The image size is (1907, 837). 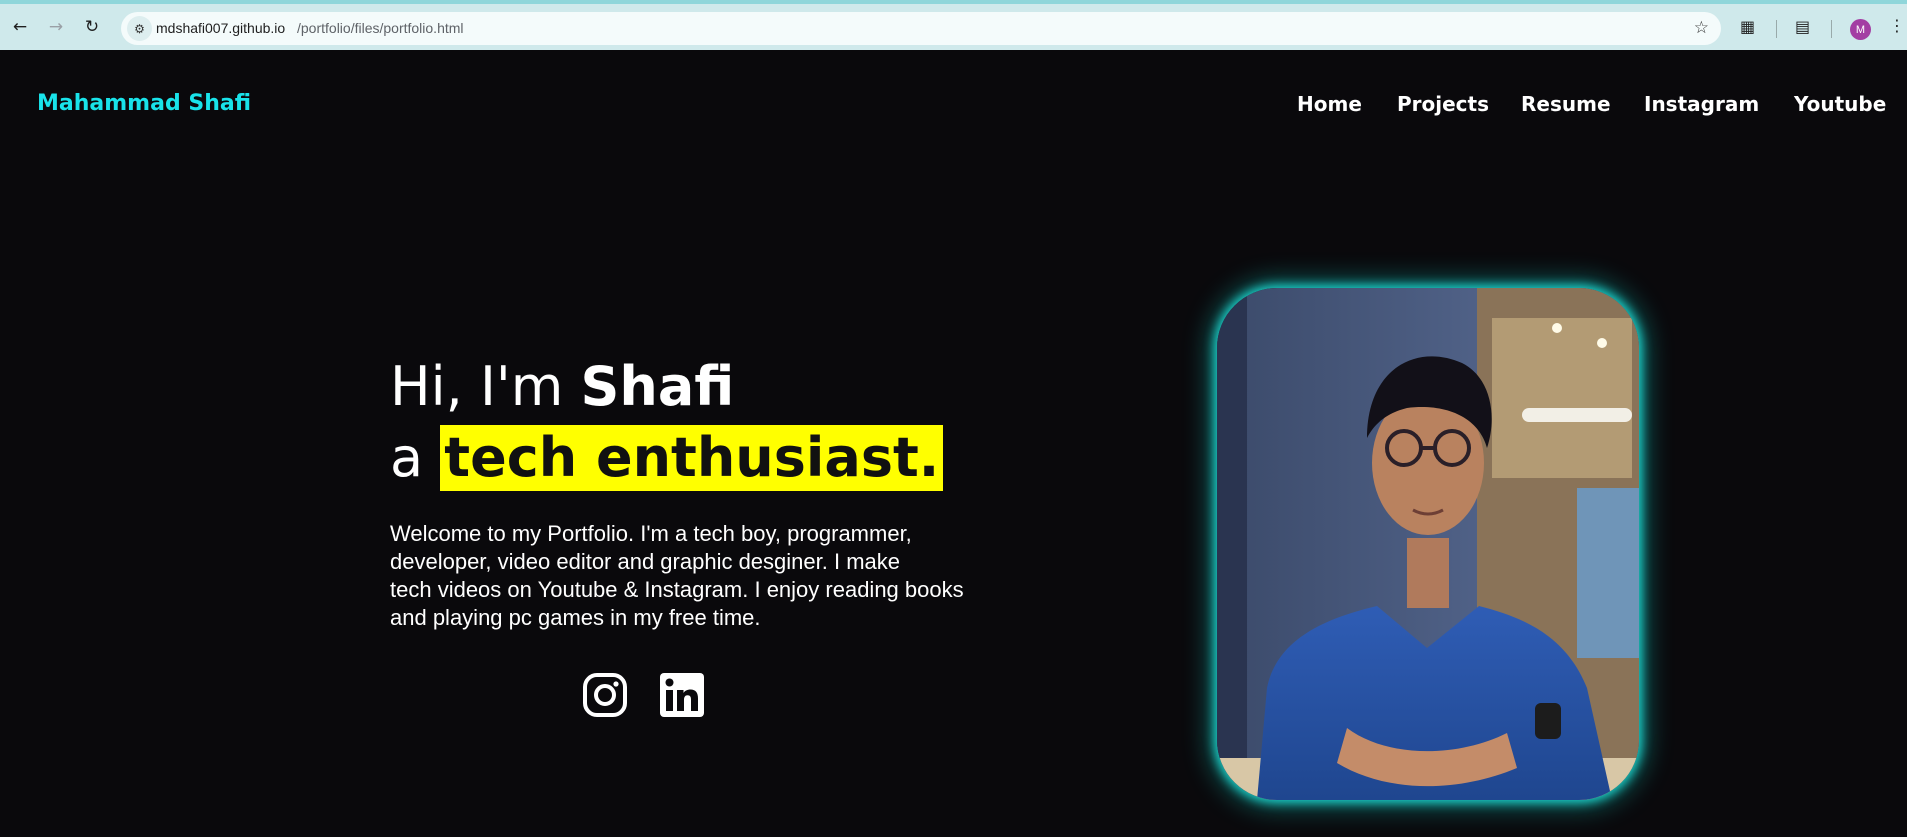 What do you see at coordinates (1701, 28) in the screenshot?
I see `bookmark-star-icon: ☆` at bounding box center [1701, 28].